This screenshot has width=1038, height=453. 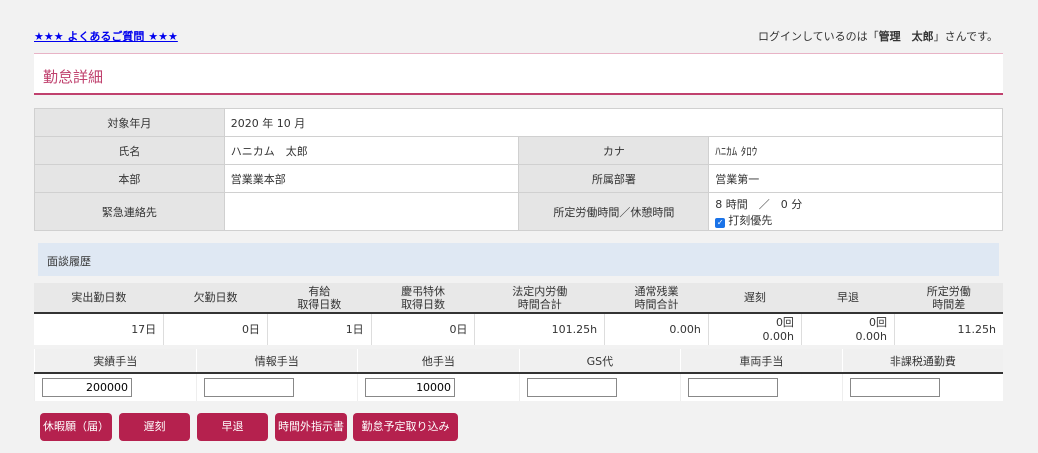 I want to click on stats-header: 欠勤日数, so click(x=215, y=298).